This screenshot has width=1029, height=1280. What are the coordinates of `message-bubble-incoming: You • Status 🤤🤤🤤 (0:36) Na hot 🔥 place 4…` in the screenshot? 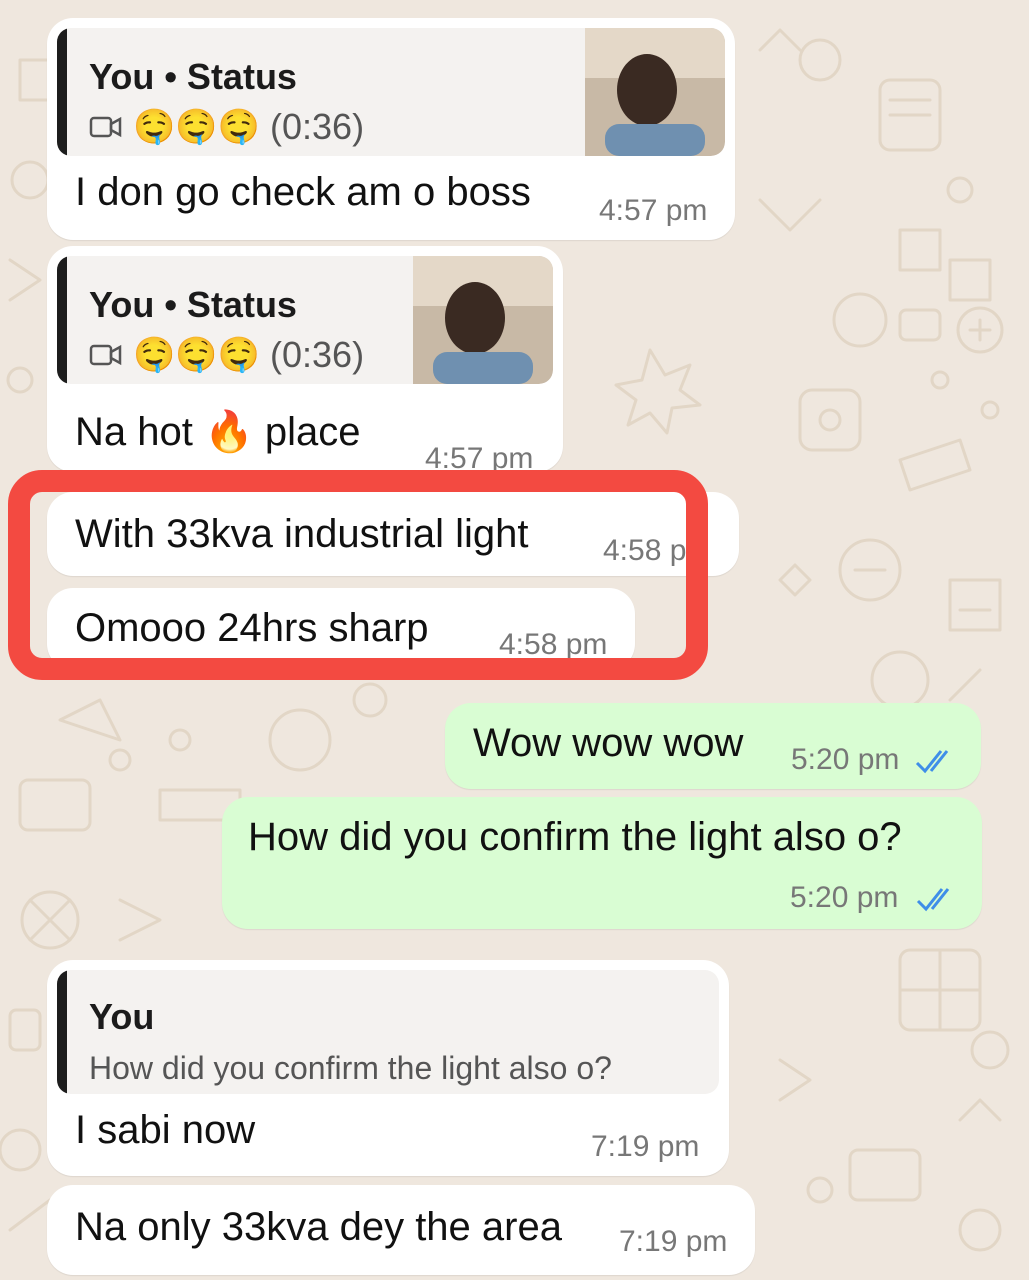 It's located at (305, 360).